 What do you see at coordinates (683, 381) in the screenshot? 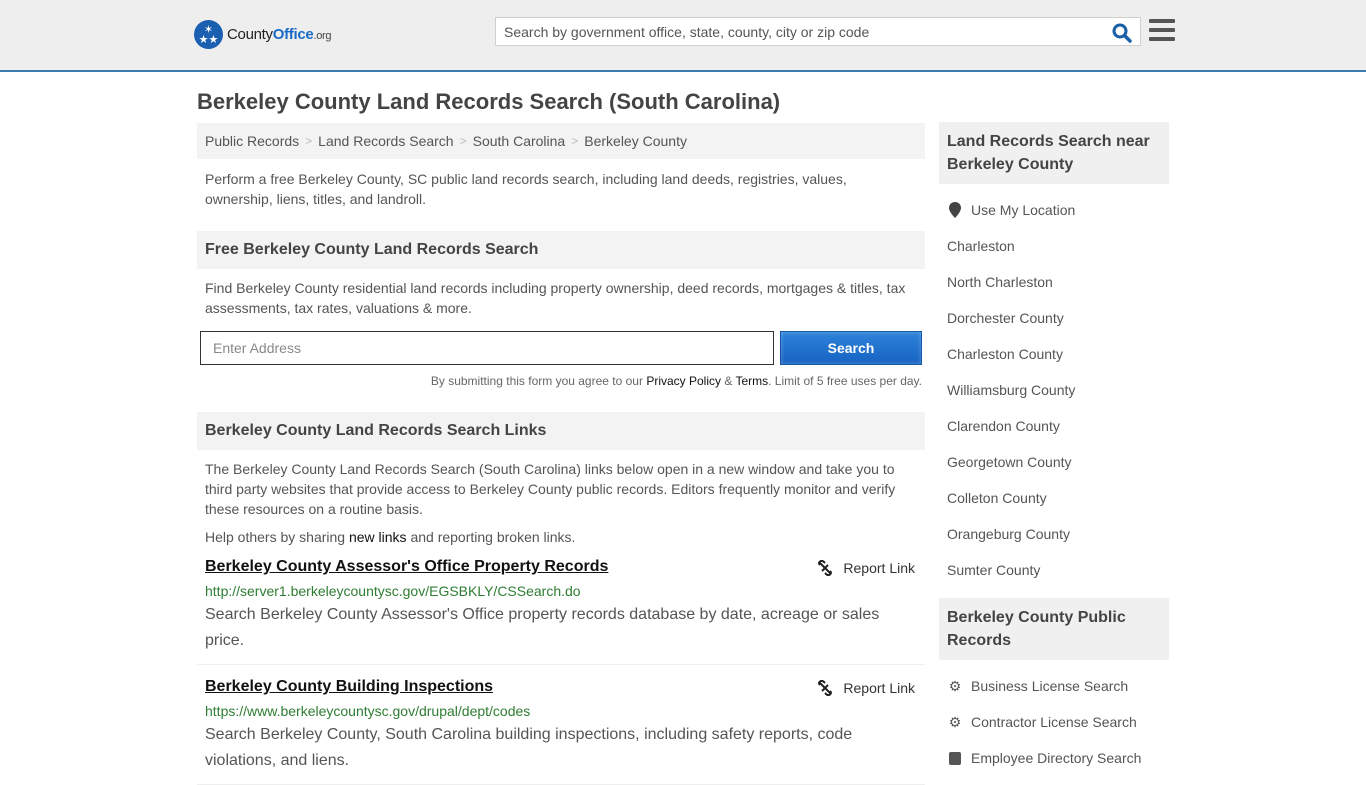
I see `privacy-policy-link: Privacy Policy` at bounding box center [683, 381].